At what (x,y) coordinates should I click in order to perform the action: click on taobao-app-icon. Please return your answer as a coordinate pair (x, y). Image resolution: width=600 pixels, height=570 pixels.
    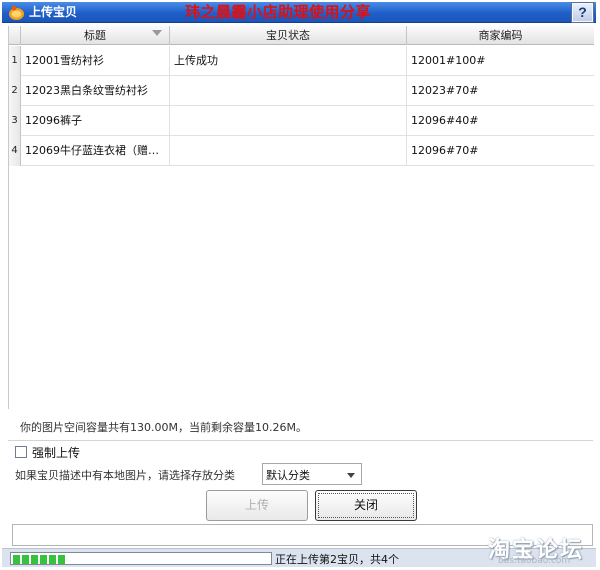
    Looking at the image, I should click on (16, 12).